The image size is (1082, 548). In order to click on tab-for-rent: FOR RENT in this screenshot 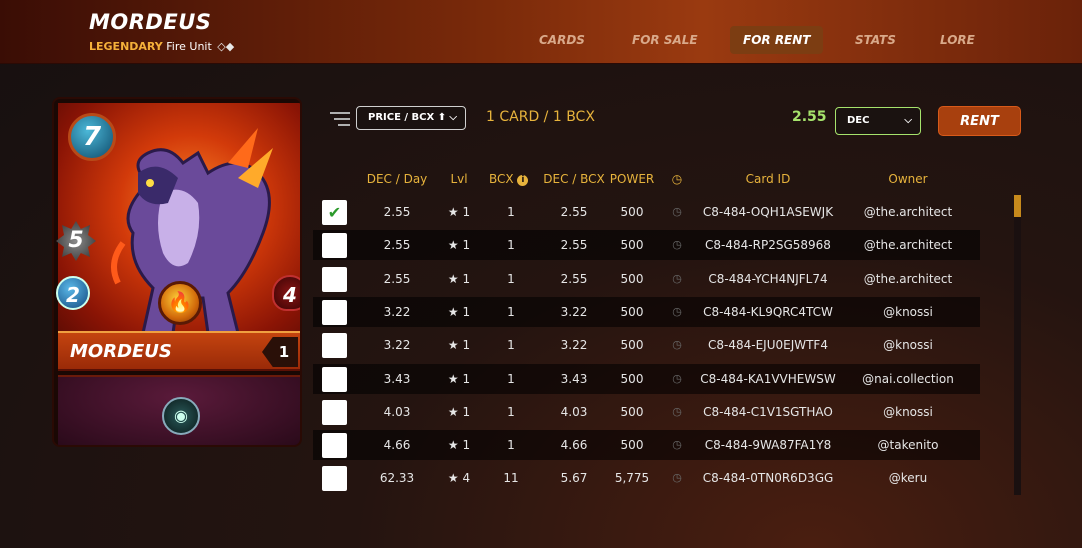, I will do `click(777, 40)`.